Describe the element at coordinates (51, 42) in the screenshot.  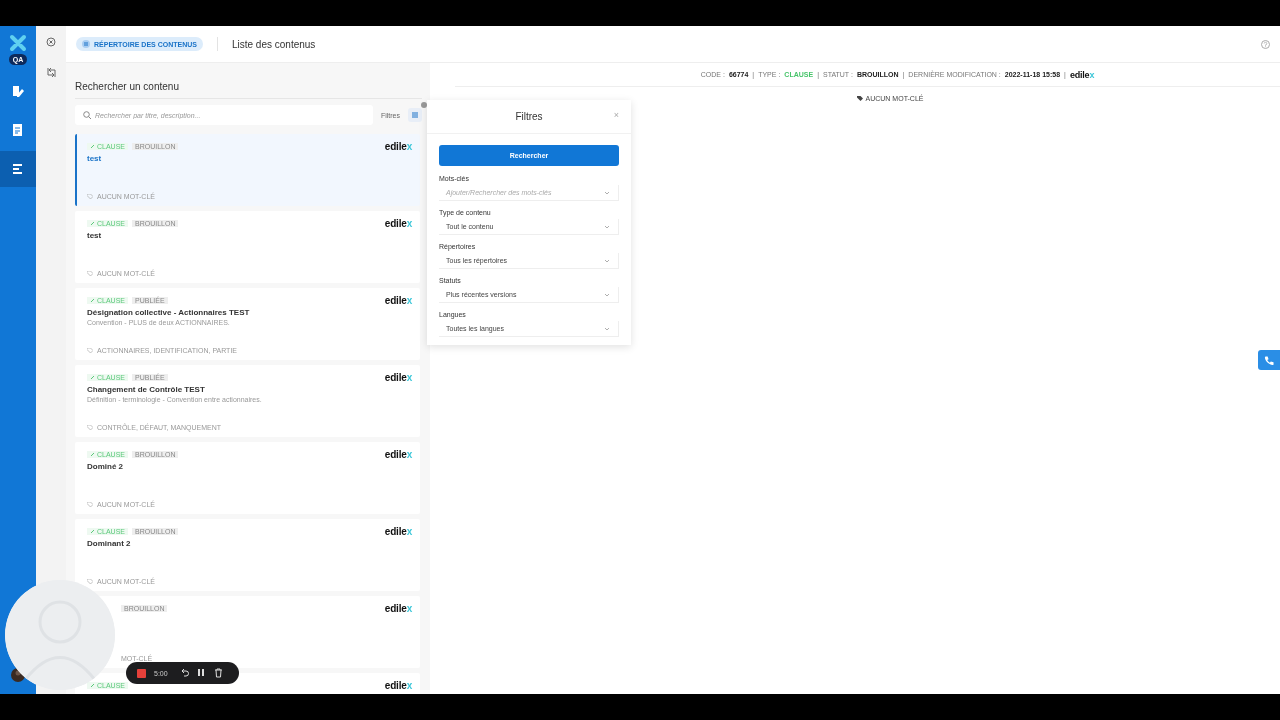
I see `close-circle-icon` at that location.